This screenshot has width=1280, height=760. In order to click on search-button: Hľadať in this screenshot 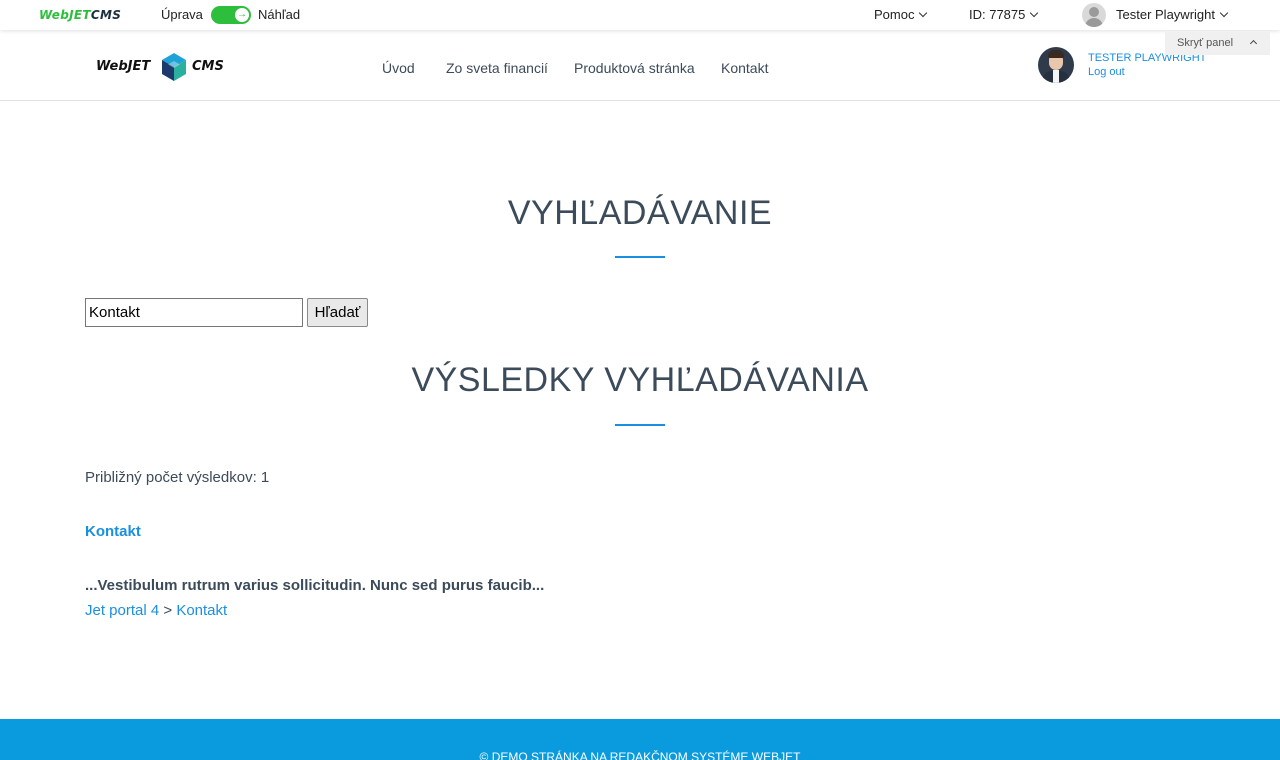, I will do `click(337, 312)`.